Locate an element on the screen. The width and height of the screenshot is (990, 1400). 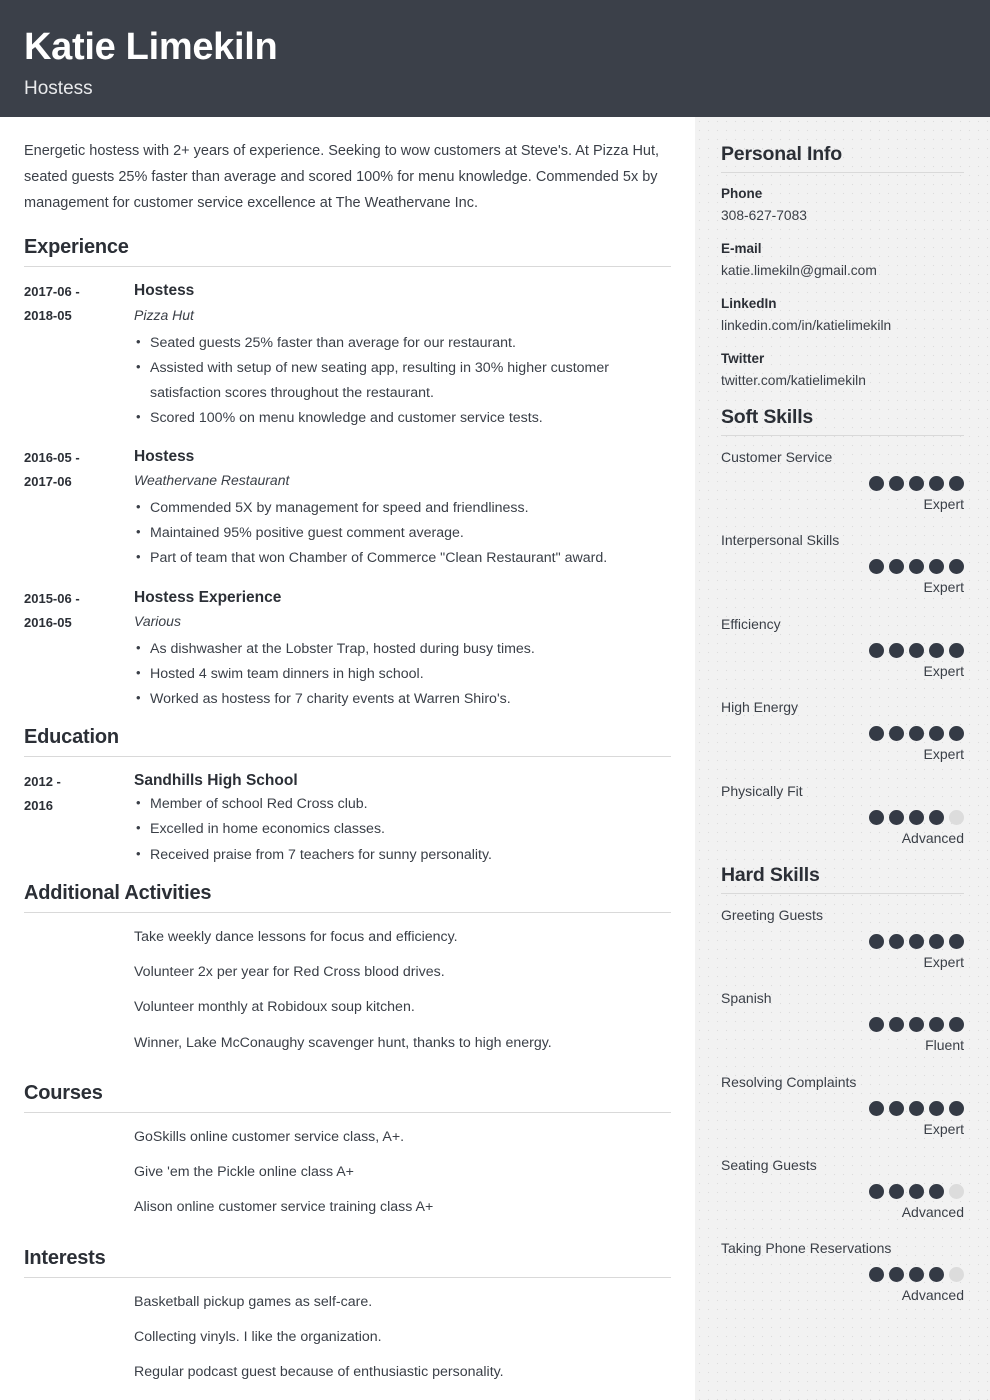
candidate-name: Katie Limekiln is located at coordinates (151, 47).